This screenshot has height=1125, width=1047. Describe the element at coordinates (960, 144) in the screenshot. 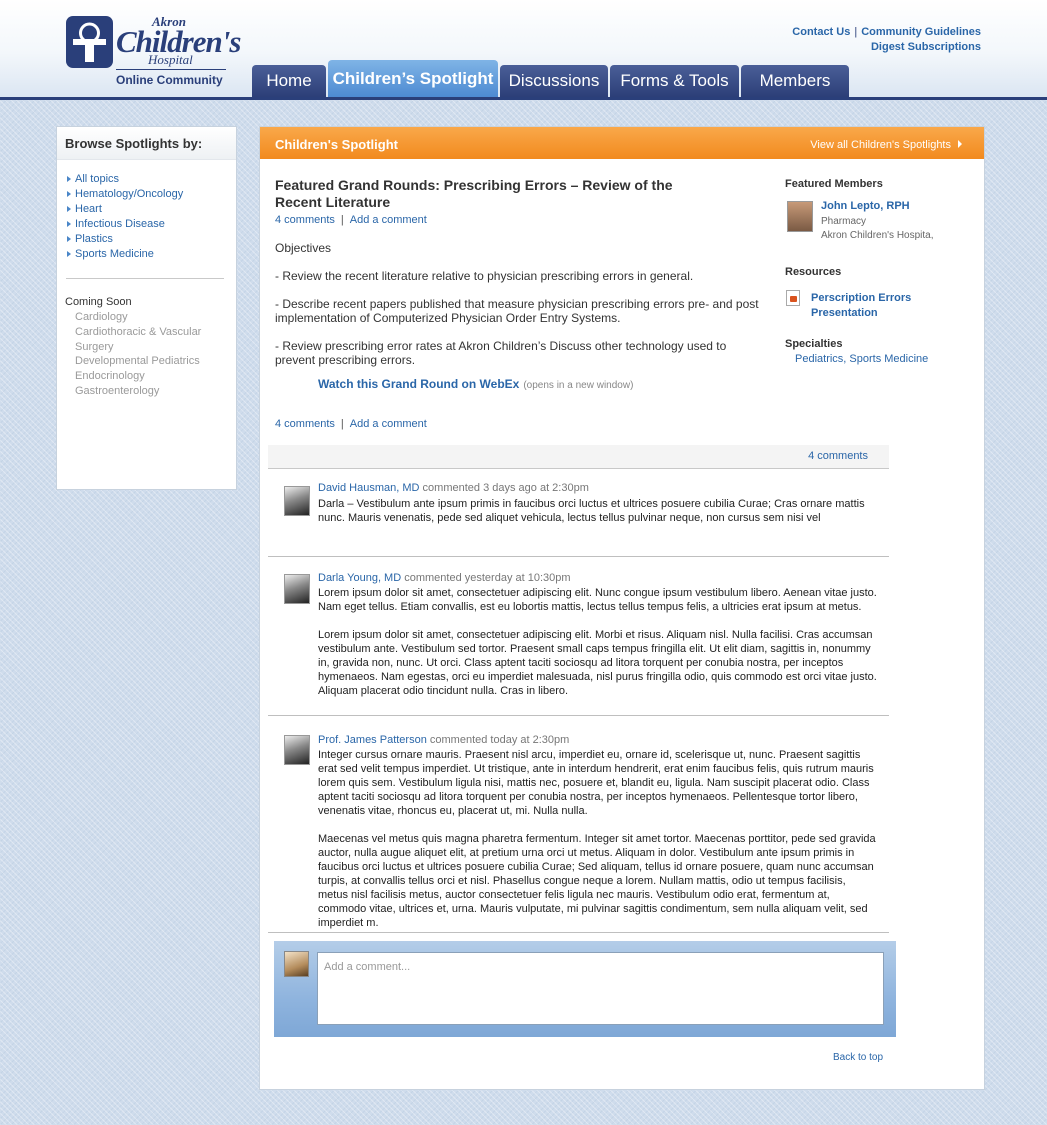

I see `arrow-right-icon` at that location.